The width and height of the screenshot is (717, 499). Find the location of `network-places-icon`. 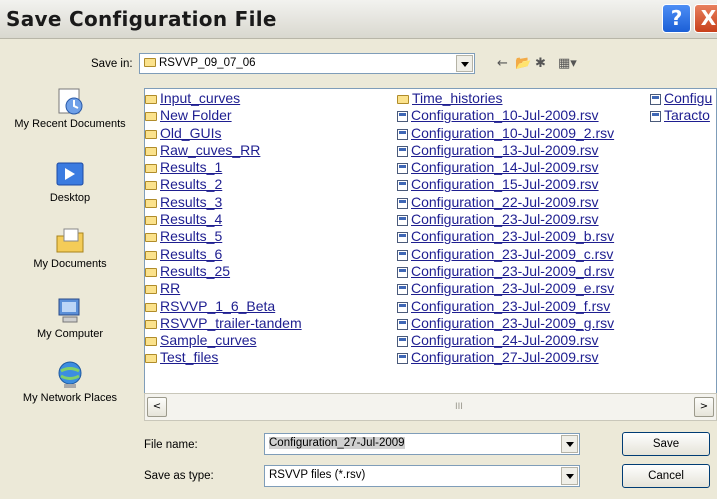

network-places-icon is located at coordinates (70, 375).